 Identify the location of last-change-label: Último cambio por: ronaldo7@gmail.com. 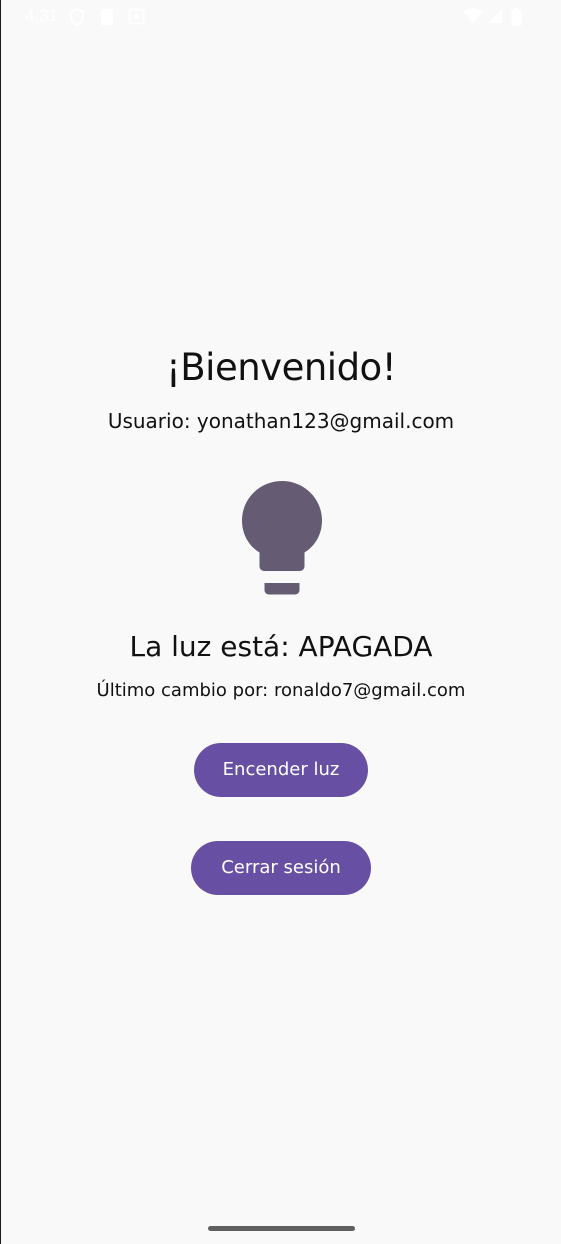
(281, 690).